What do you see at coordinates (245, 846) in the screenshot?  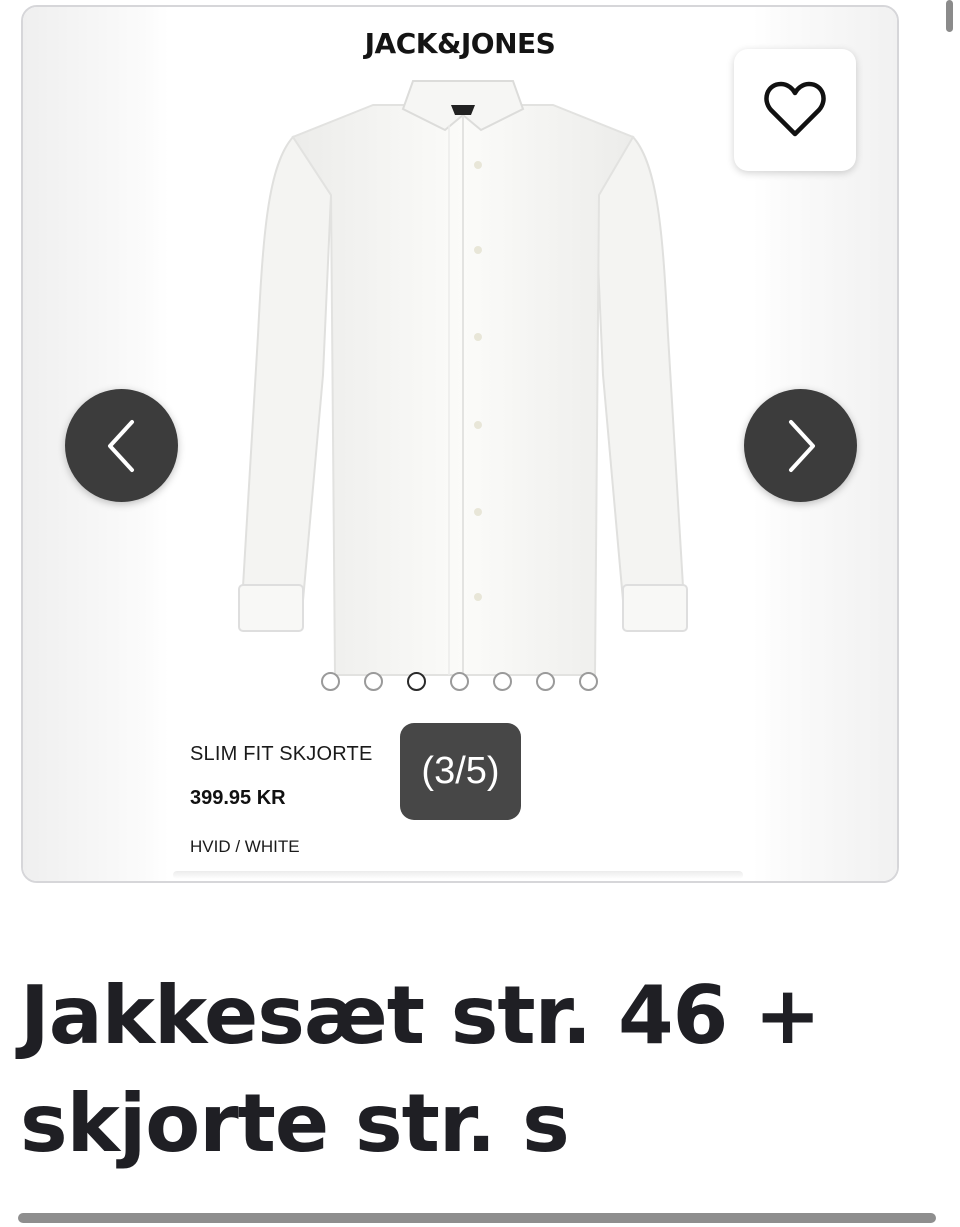 I see `product-color: HVID / WHITE` at bounding box center [245, 846].